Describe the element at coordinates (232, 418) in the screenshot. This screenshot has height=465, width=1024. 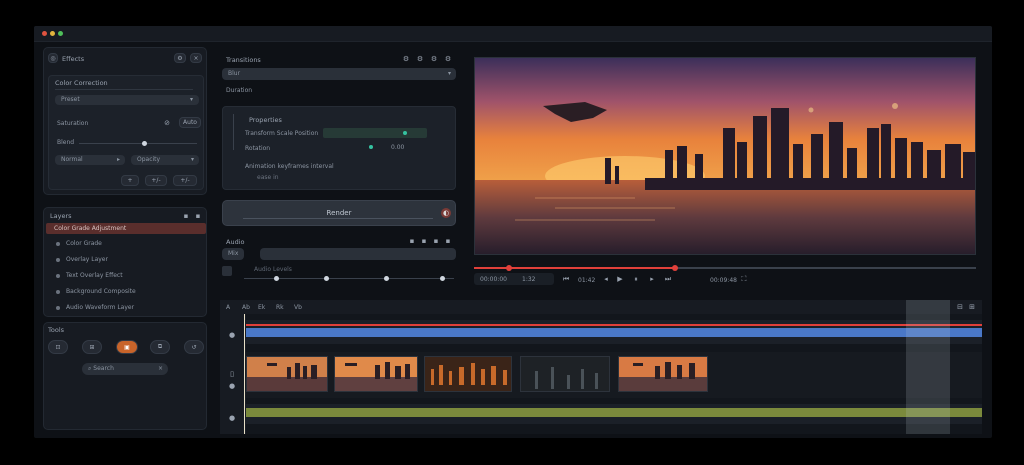
I see `mute-icon: ●` at that location.